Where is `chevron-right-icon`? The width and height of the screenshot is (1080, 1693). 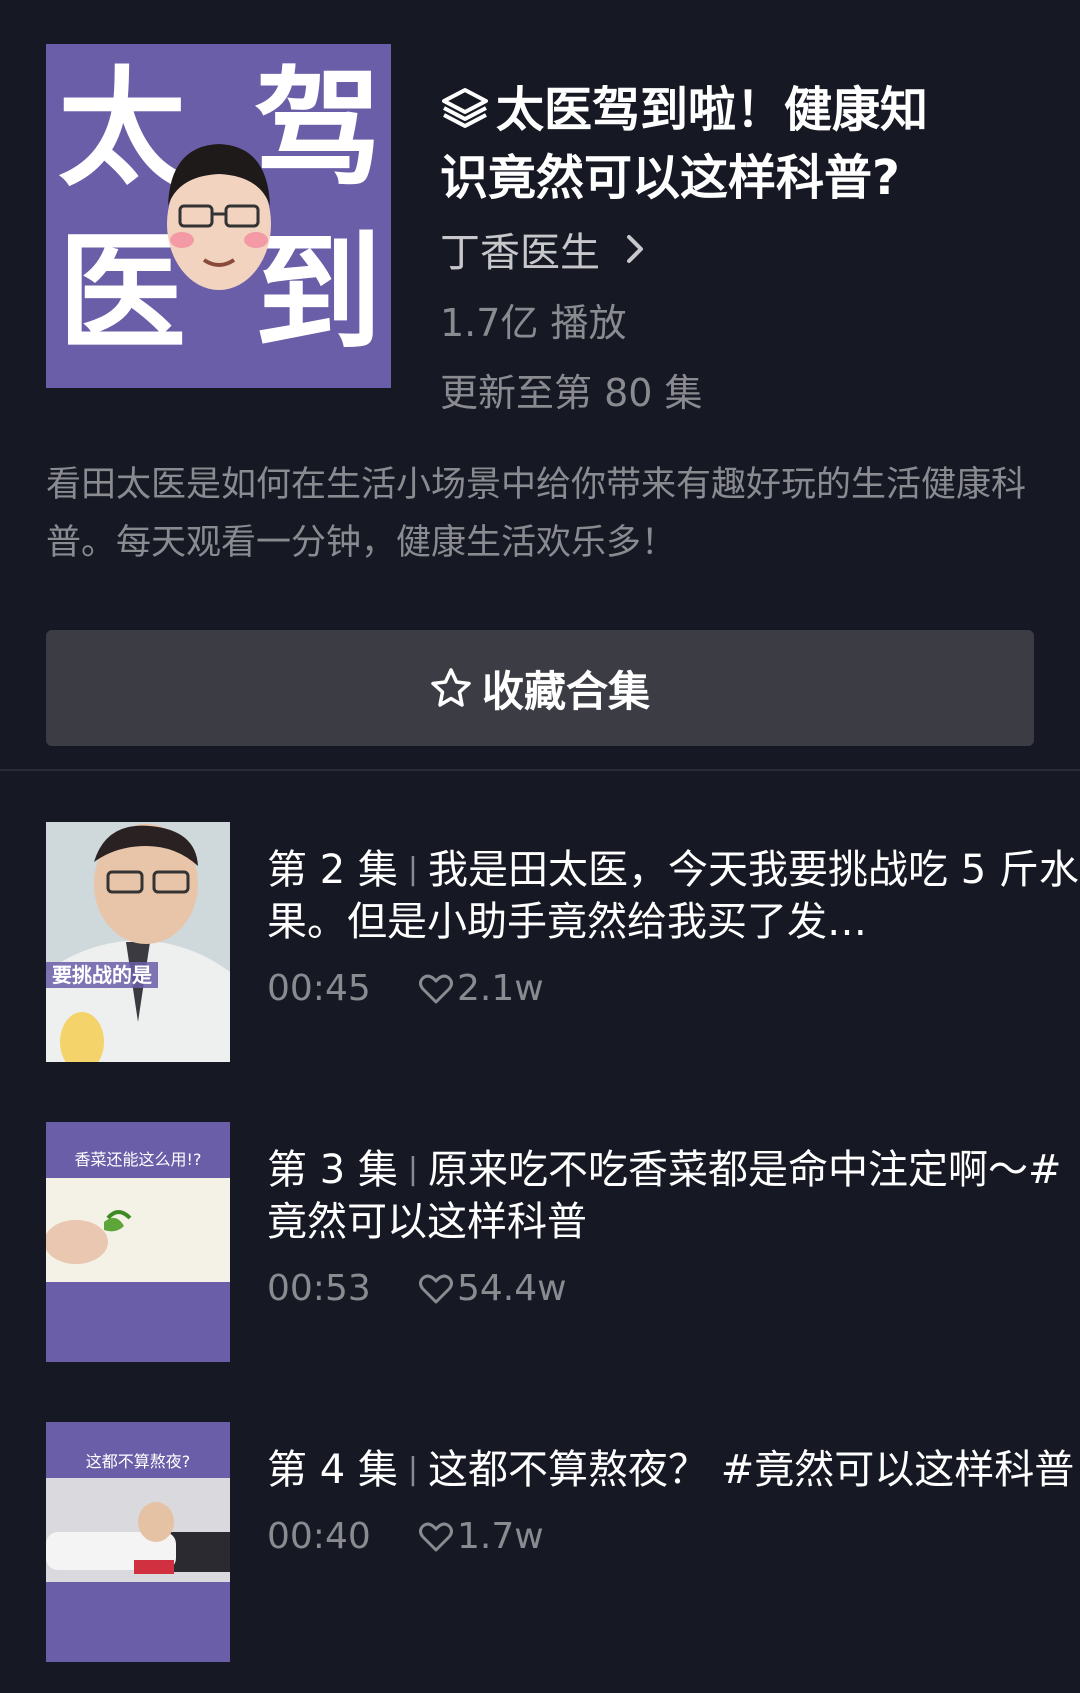 chevron-right-icon is located at coordinates (635, 249).